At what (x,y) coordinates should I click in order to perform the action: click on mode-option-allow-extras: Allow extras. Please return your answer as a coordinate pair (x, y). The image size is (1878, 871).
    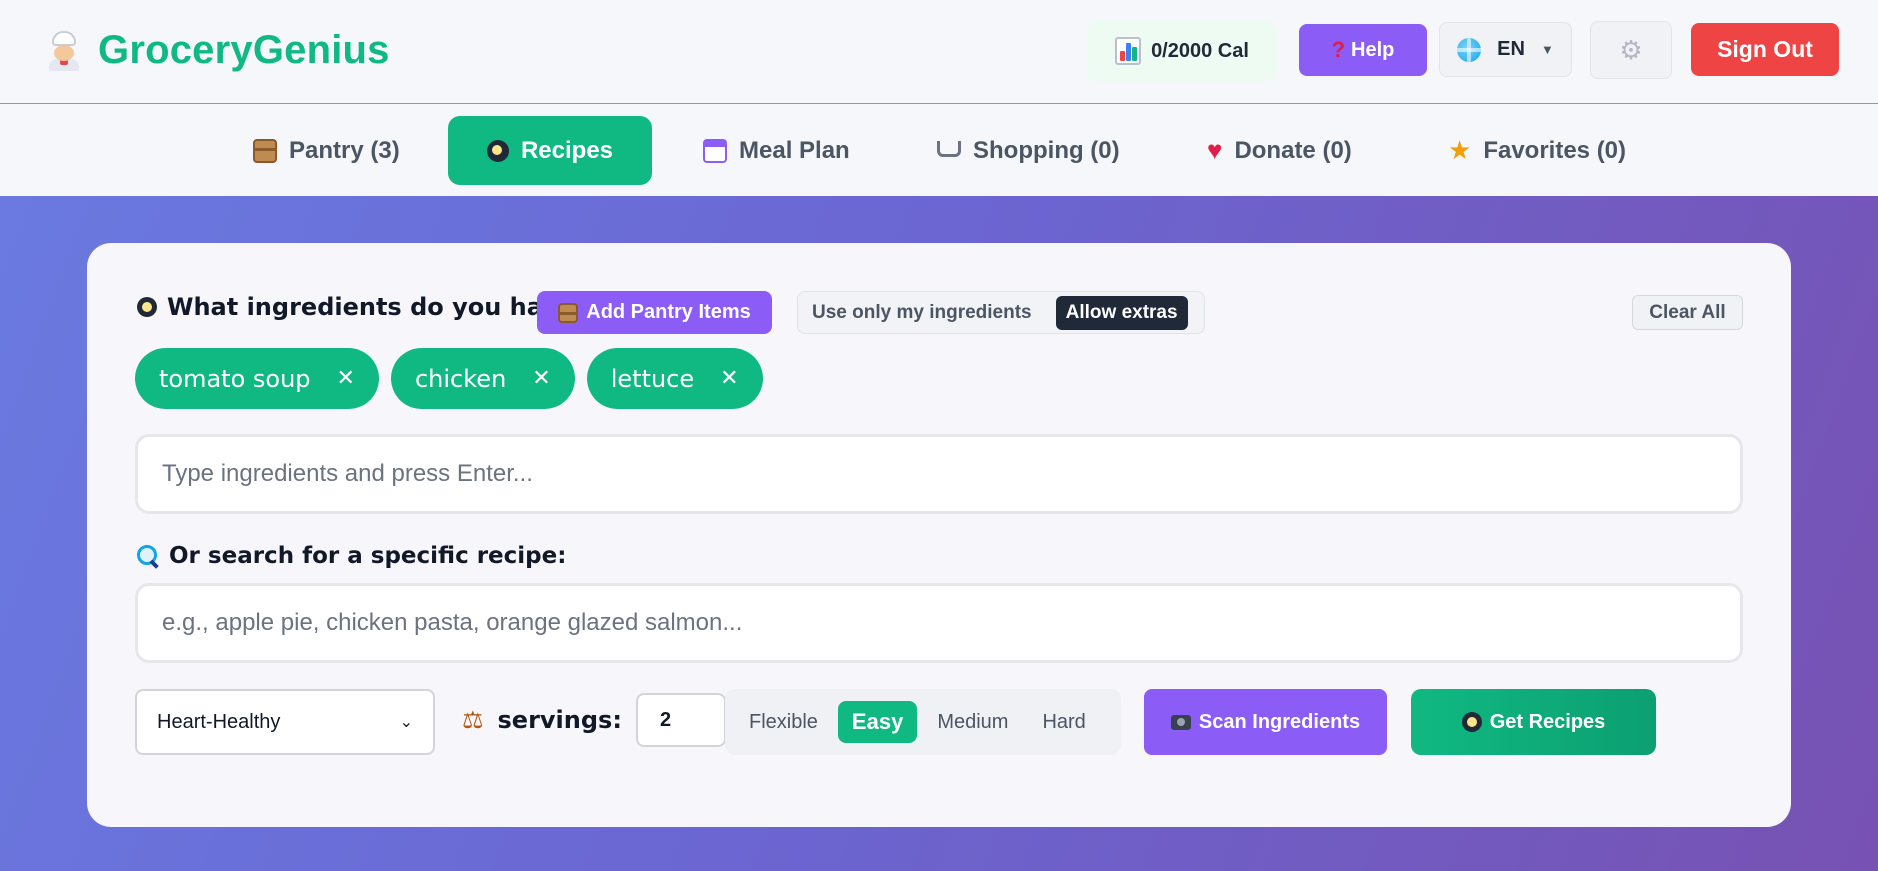
    Looking at the image, I should click on (1121, 312).